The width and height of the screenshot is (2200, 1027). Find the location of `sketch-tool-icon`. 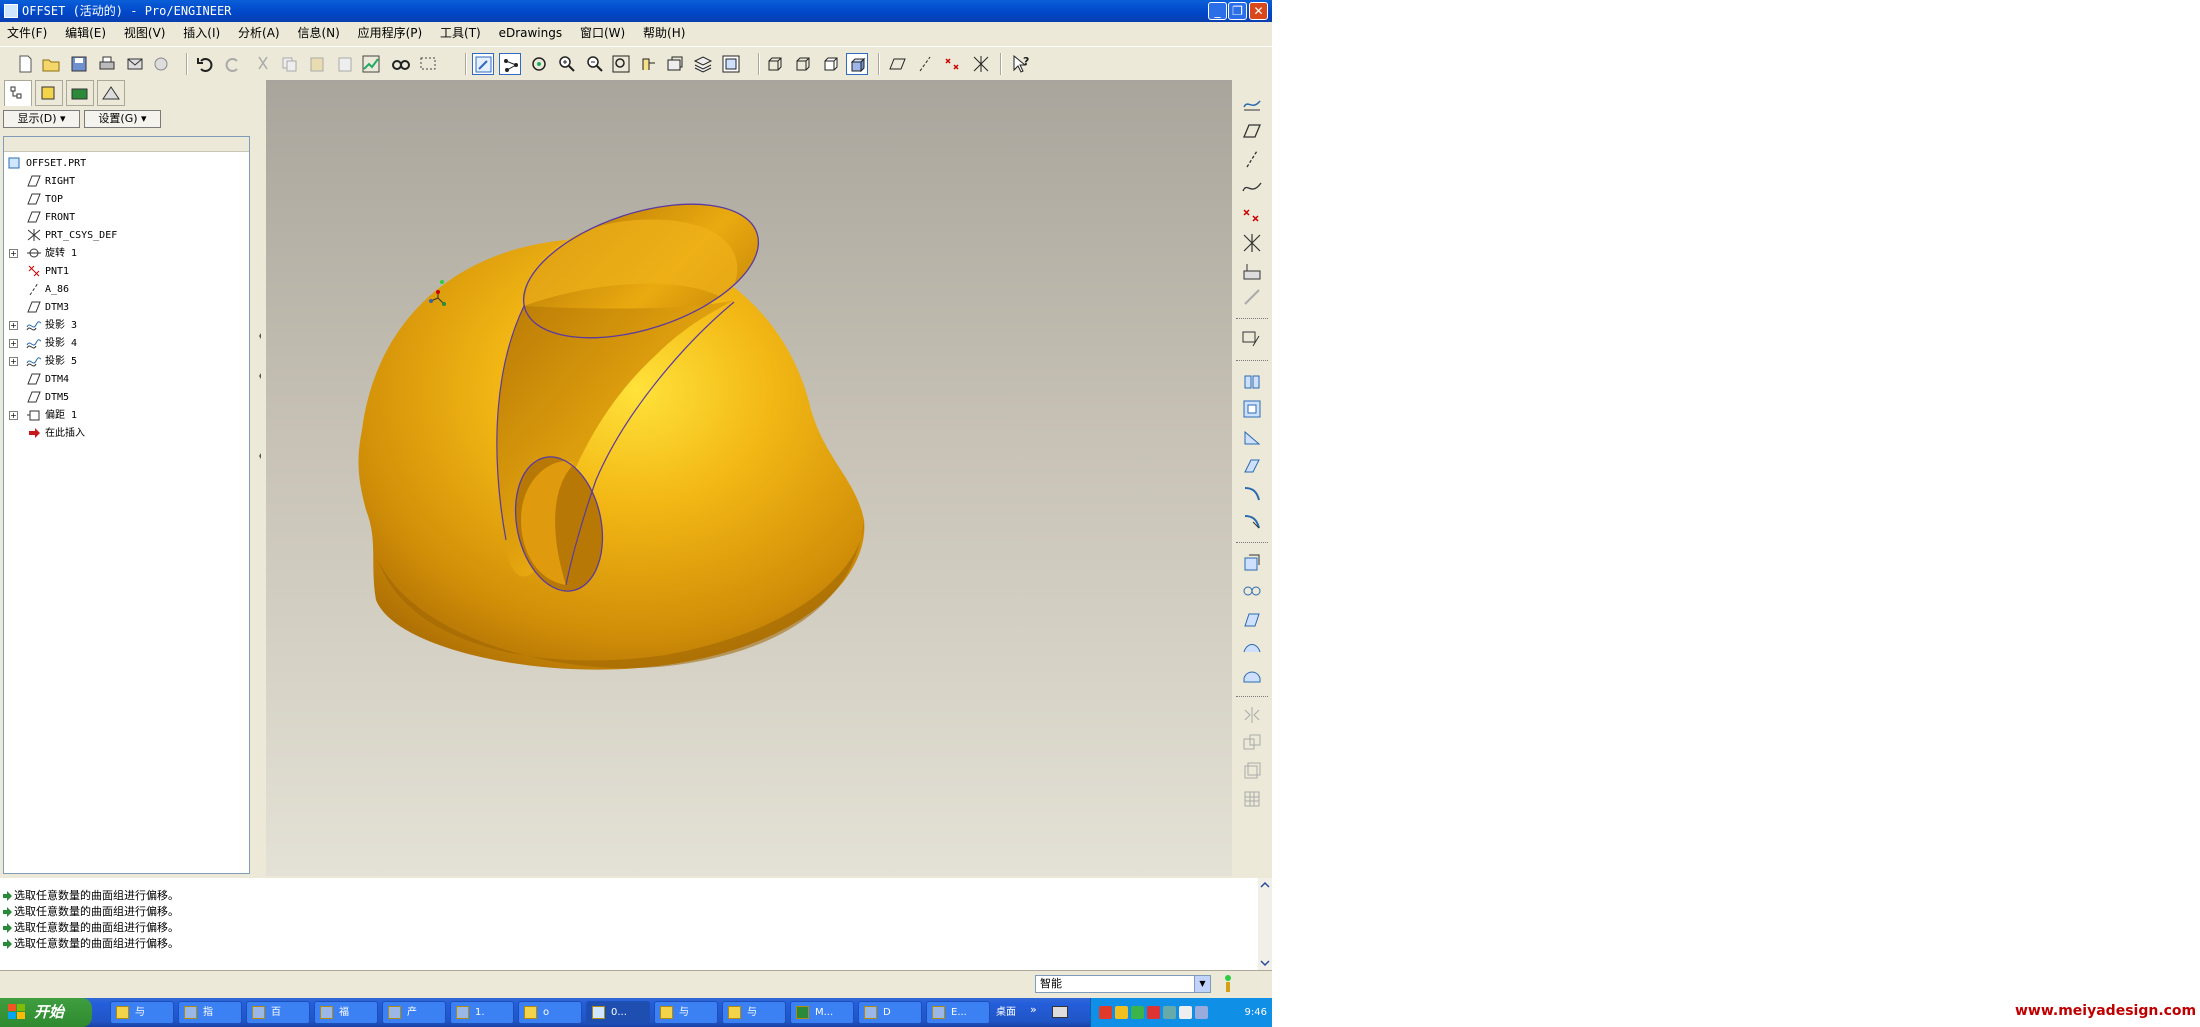

sketch-tool-icon is located at coordinates (1252, 103).